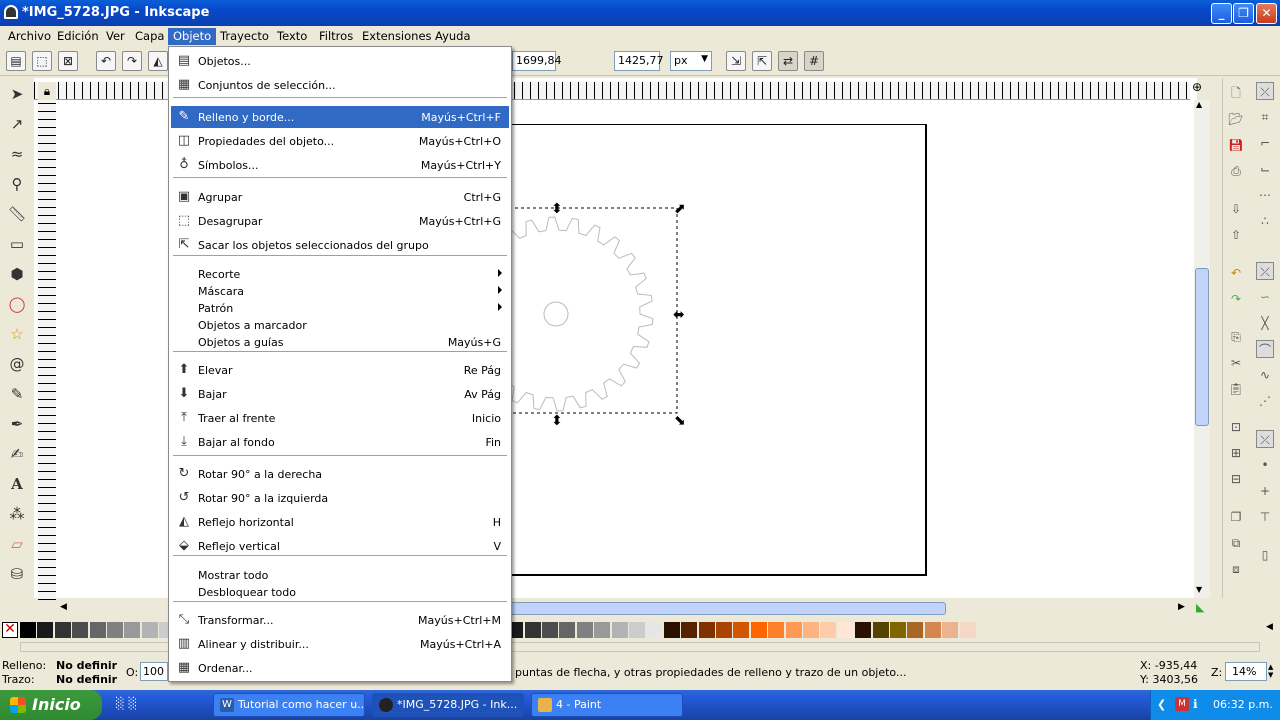 The image size is (1280, 720). What do you see at coordinates (149, 36) in the screenshot?
I see `menu-capa: Capa` at bounding box center [149, 36].